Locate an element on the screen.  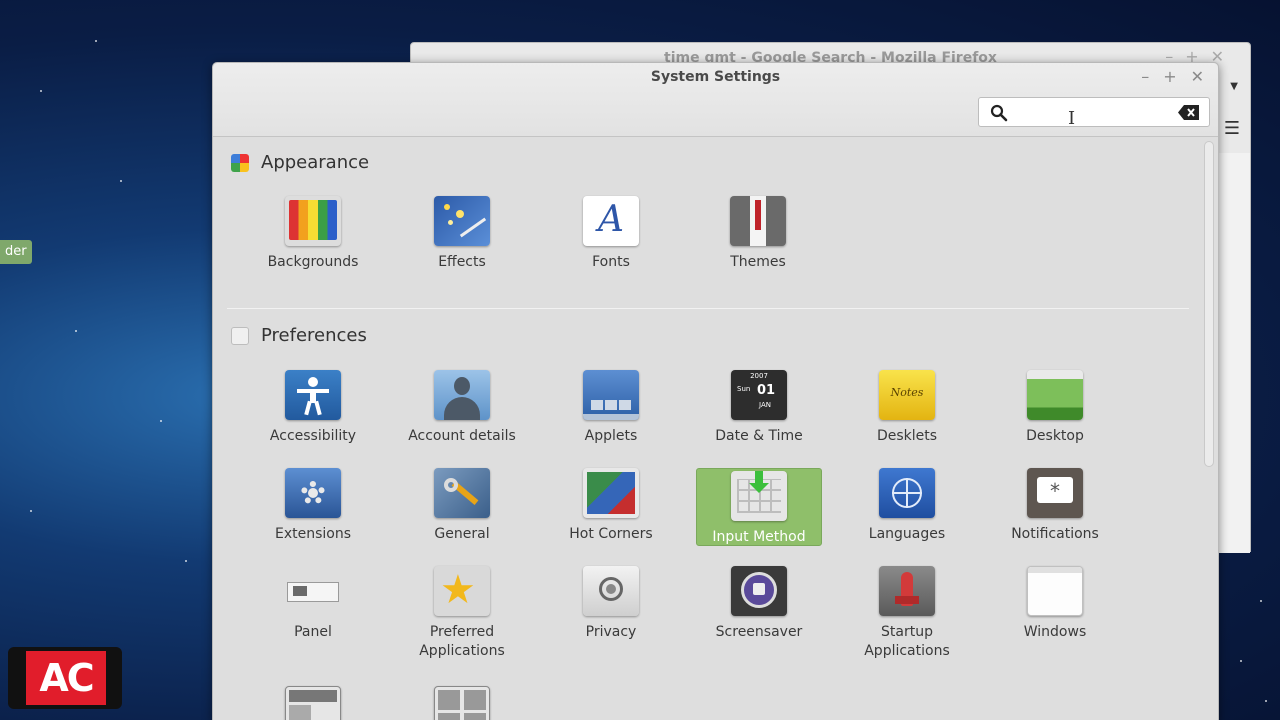
tile-windows: Windows is located at coordinates (1055, 604).